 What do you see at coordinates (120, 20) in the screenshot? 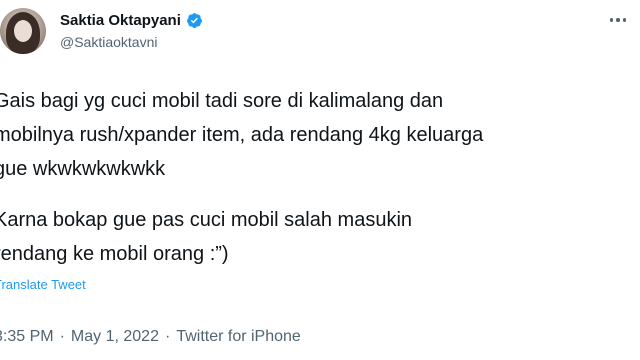
I see `display-name: Saktia Oktapyani` at bounding box center [120, 20].